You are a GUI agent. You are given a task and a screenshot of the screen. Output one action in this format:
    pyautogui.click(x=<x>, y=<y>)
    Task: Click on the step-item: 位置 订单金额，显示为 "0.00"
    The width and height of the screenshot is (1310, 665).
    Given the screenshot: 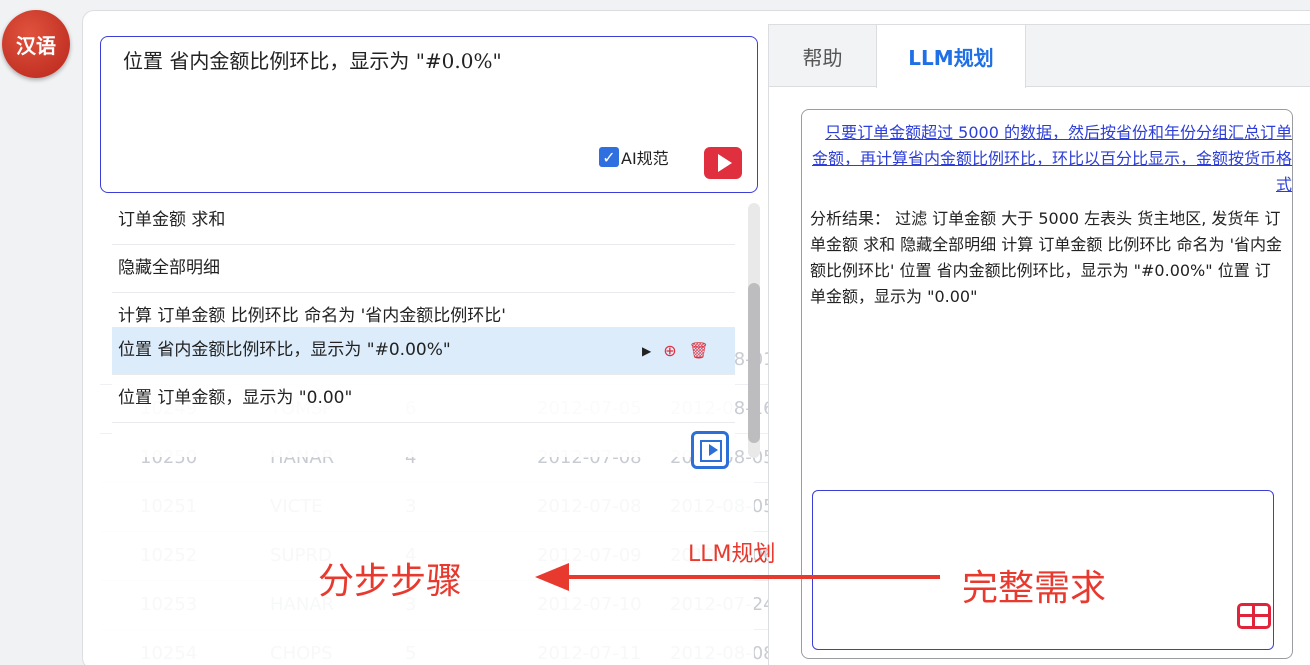 What is the action you would take?
    pyautogui.click(x=423, y=399)
    